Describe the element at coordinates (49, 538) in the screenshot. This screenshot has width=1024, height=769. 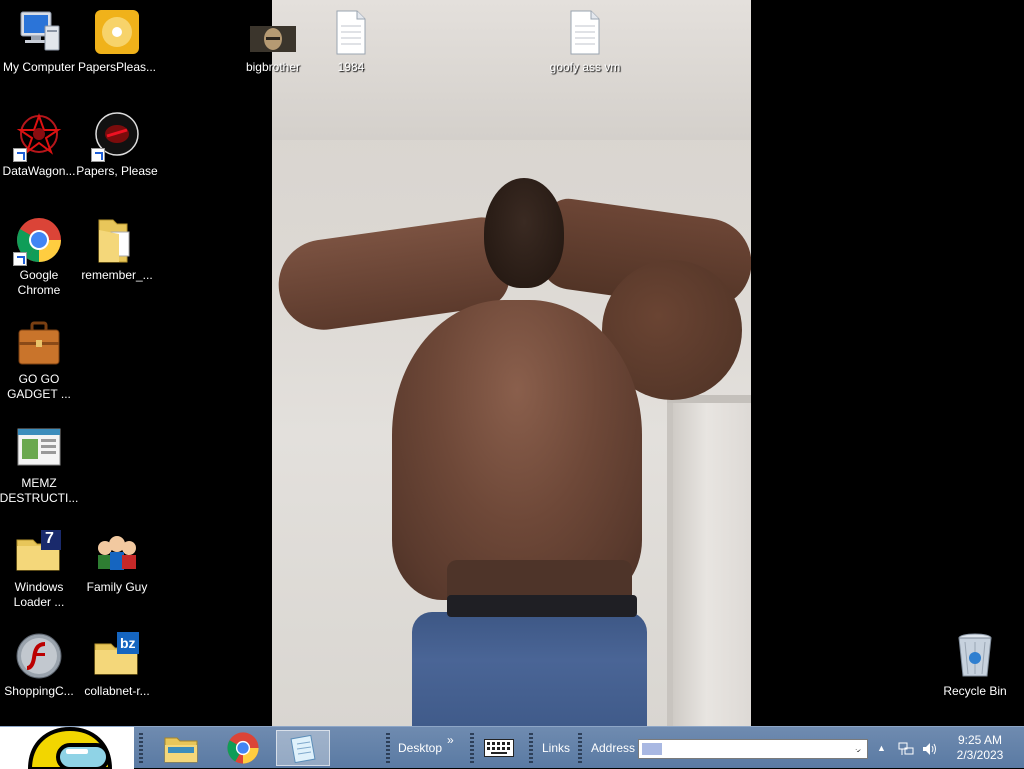
I see `folder-badge-text: 7` at that location.